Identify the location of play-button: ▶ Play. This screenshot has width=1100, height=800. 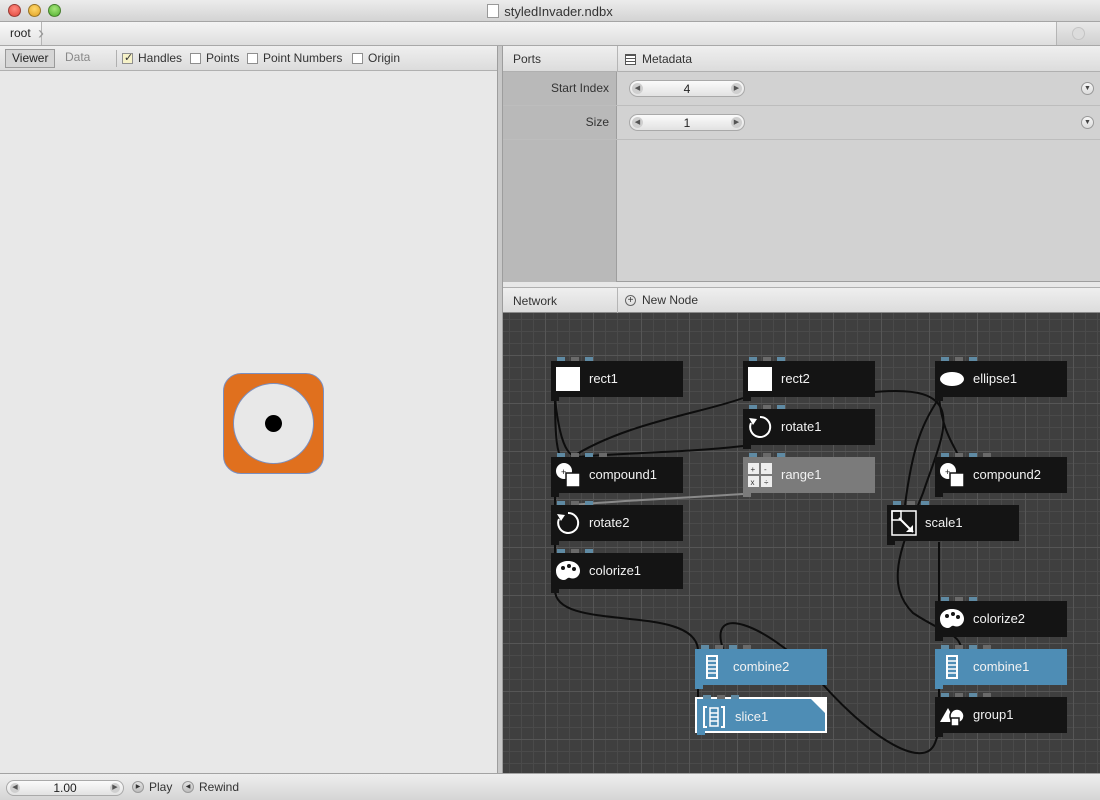
(152, 787).